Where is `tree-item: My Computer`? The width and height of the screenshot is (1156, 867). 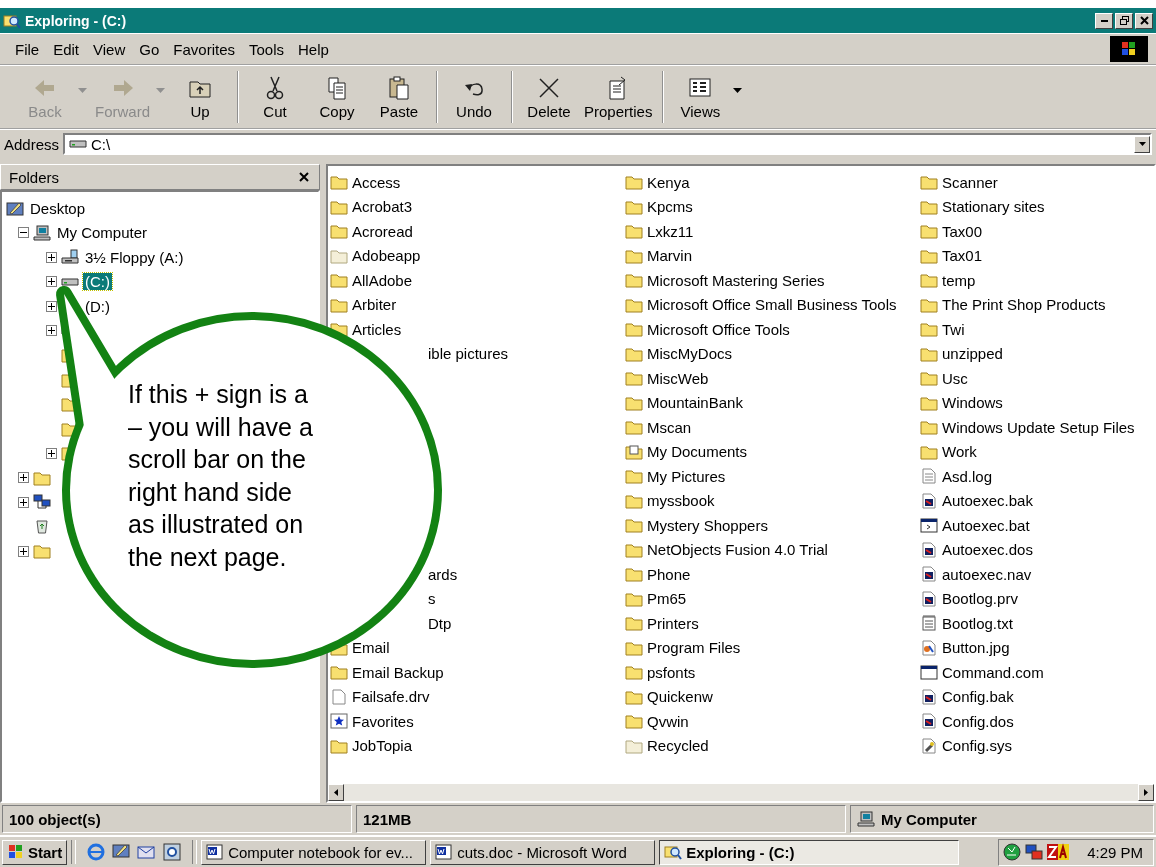
tree-item: My Computer is located at coordinates (102, 233).